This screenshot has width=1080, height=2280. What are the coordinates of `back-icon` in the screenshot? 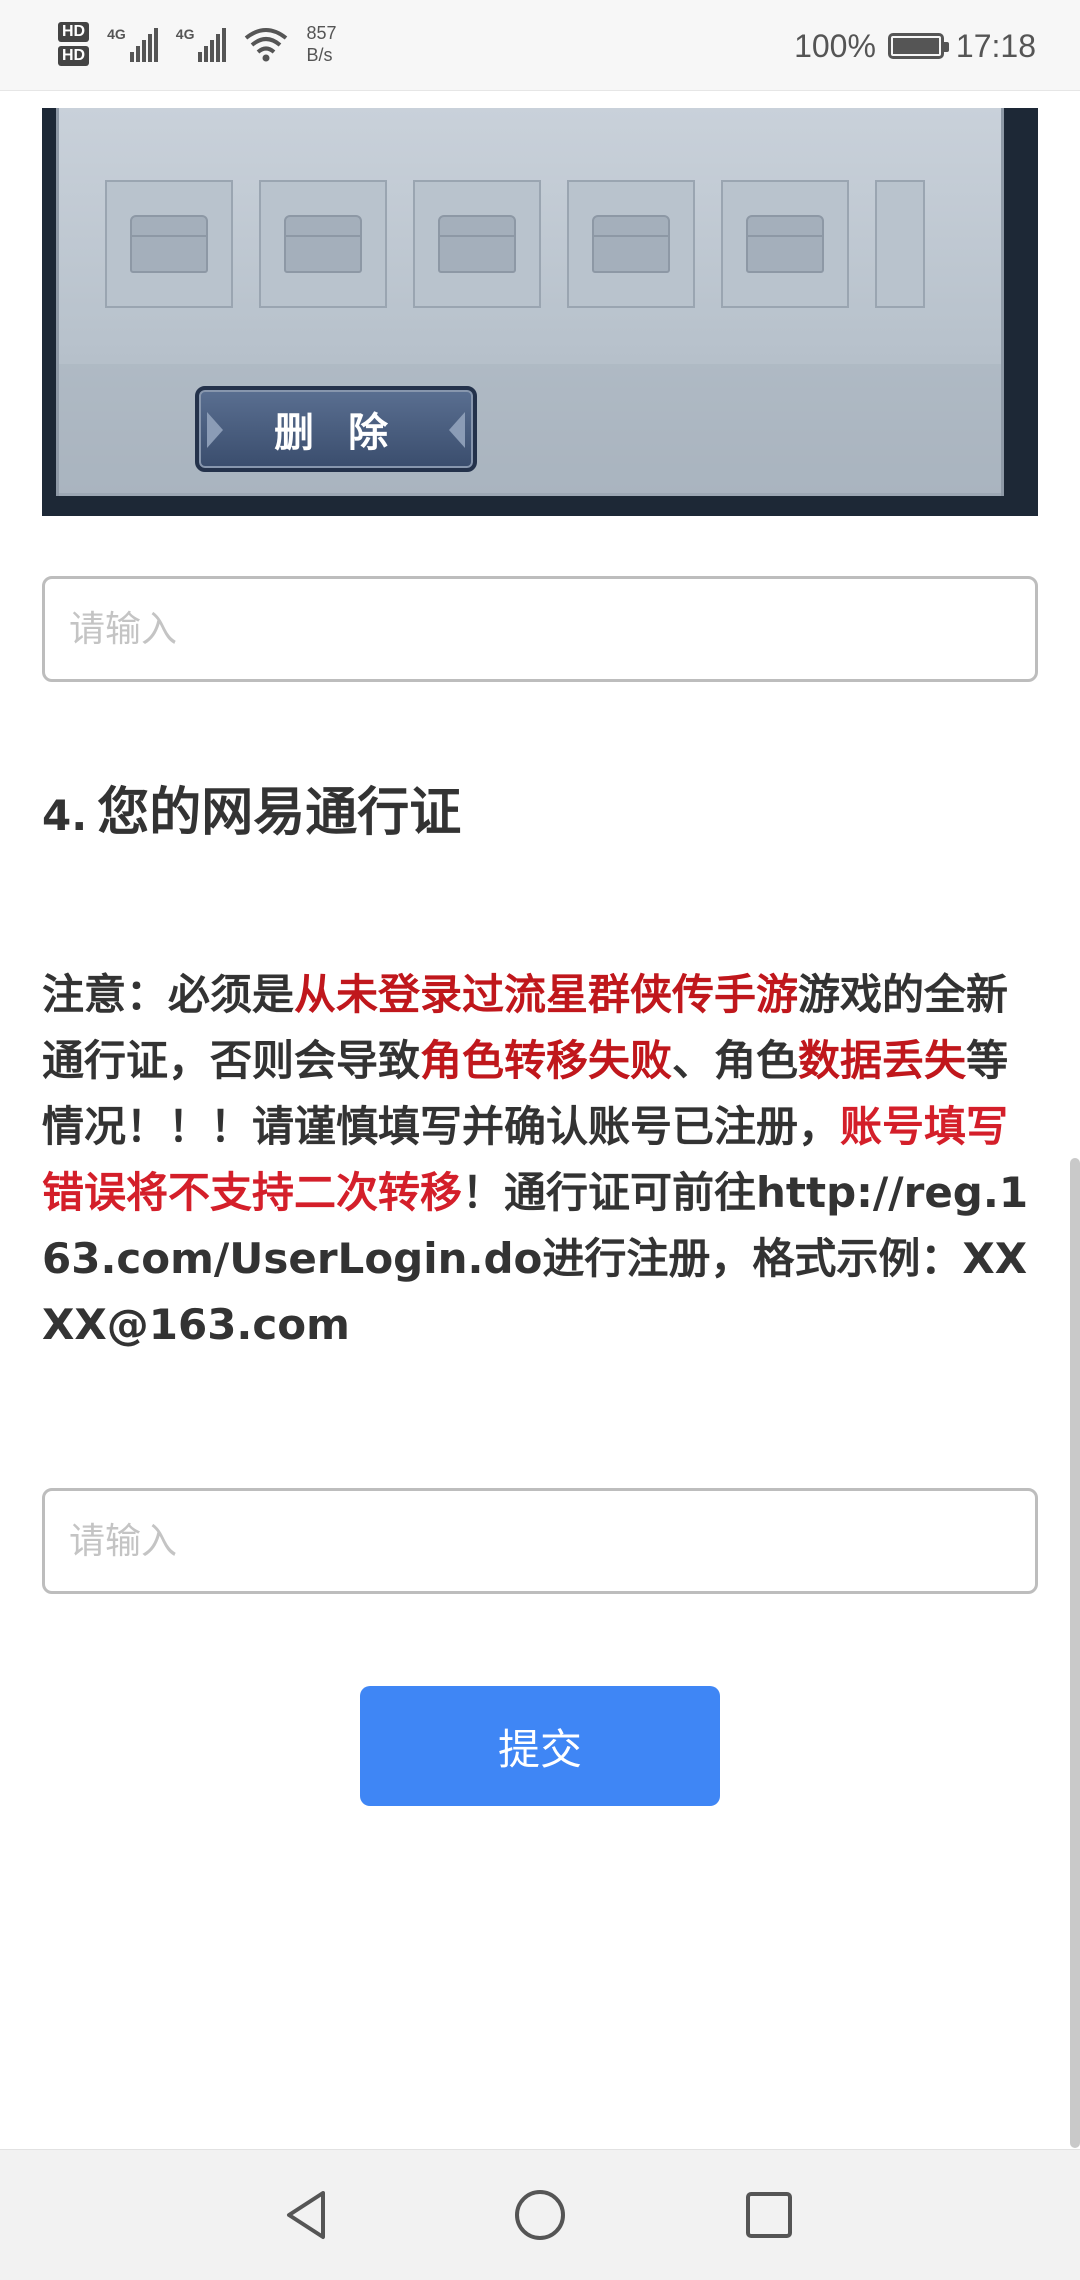 It's located at (306, 2215).